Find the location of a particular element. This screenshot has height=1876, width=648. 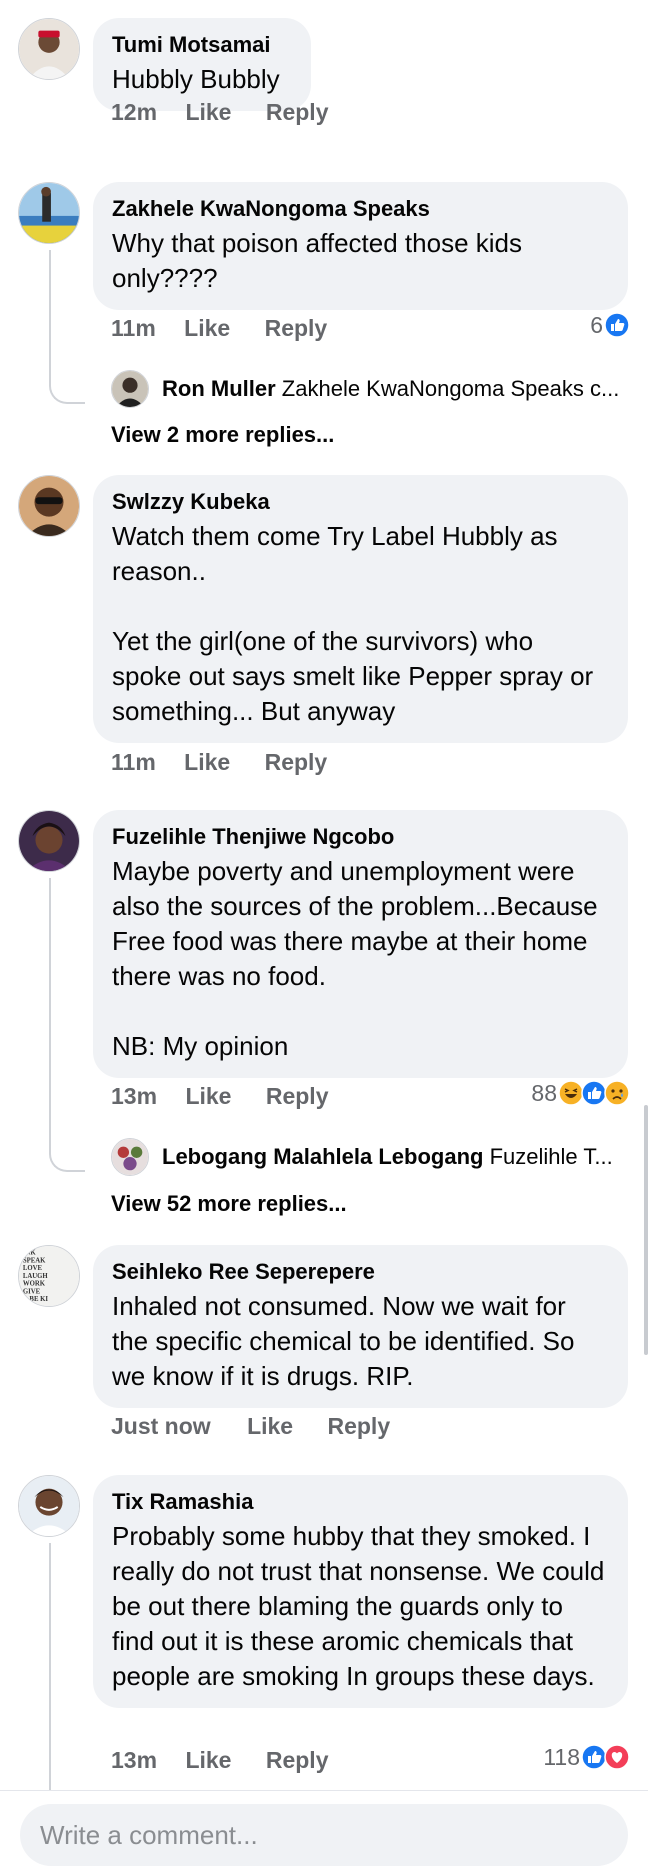

reaction-summary: 6 is located at coordinates (610, 325).